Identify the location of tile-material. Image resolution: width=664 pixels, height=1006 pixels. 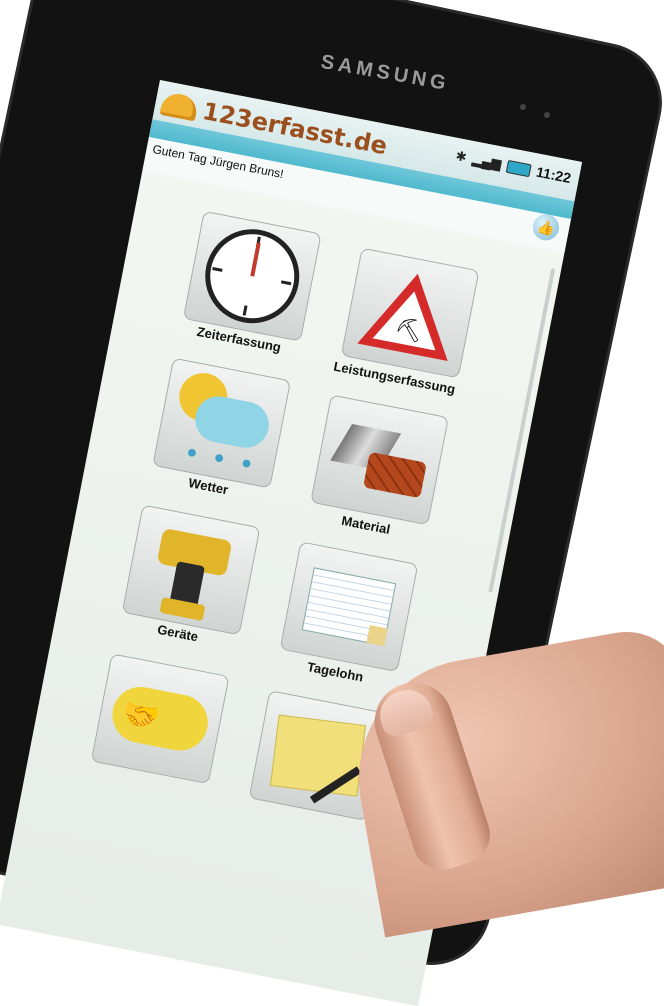
(379, 460).